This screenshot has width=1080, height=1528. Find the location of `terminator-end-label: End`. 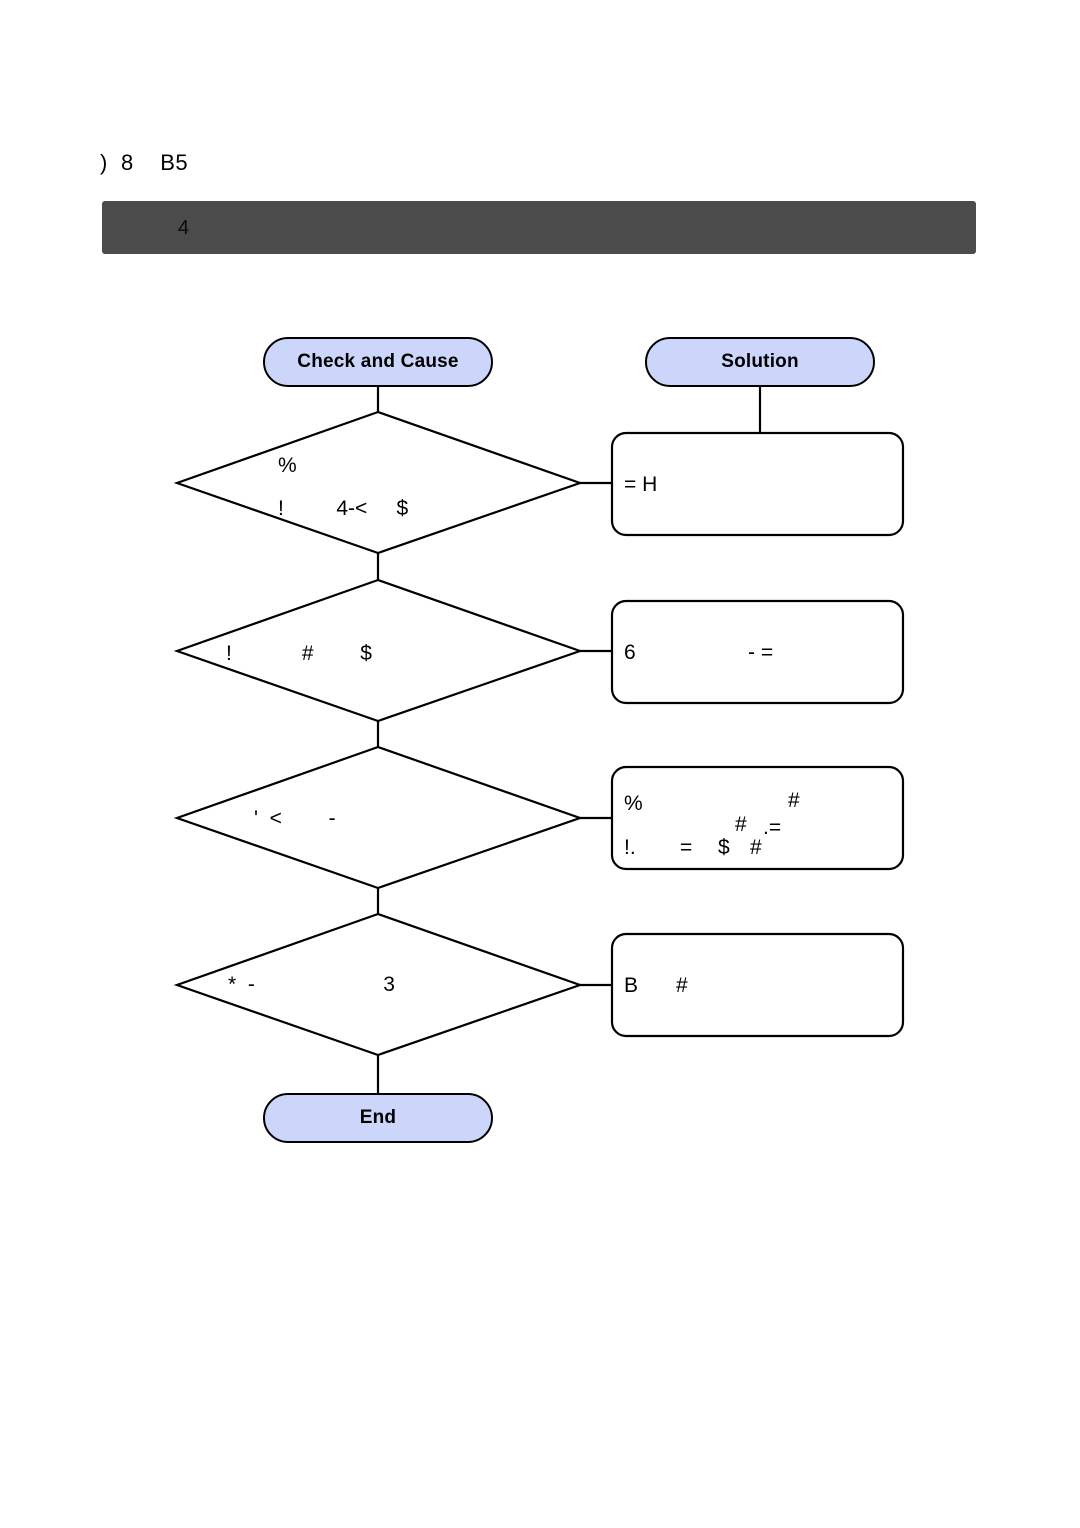

terminator-end-label: End is located at coordinates (378, 1117).